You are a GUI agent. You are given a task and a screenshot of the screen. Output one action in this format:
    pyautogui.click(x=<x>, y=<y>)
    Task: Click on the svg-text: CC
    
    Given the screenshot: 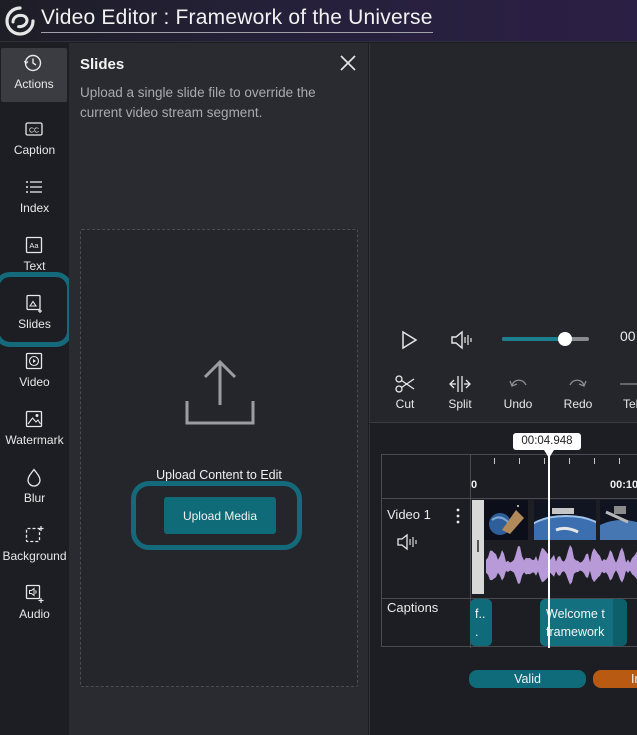 What is the action you would take?
    pyautogui.click(x=34, y=131)
    